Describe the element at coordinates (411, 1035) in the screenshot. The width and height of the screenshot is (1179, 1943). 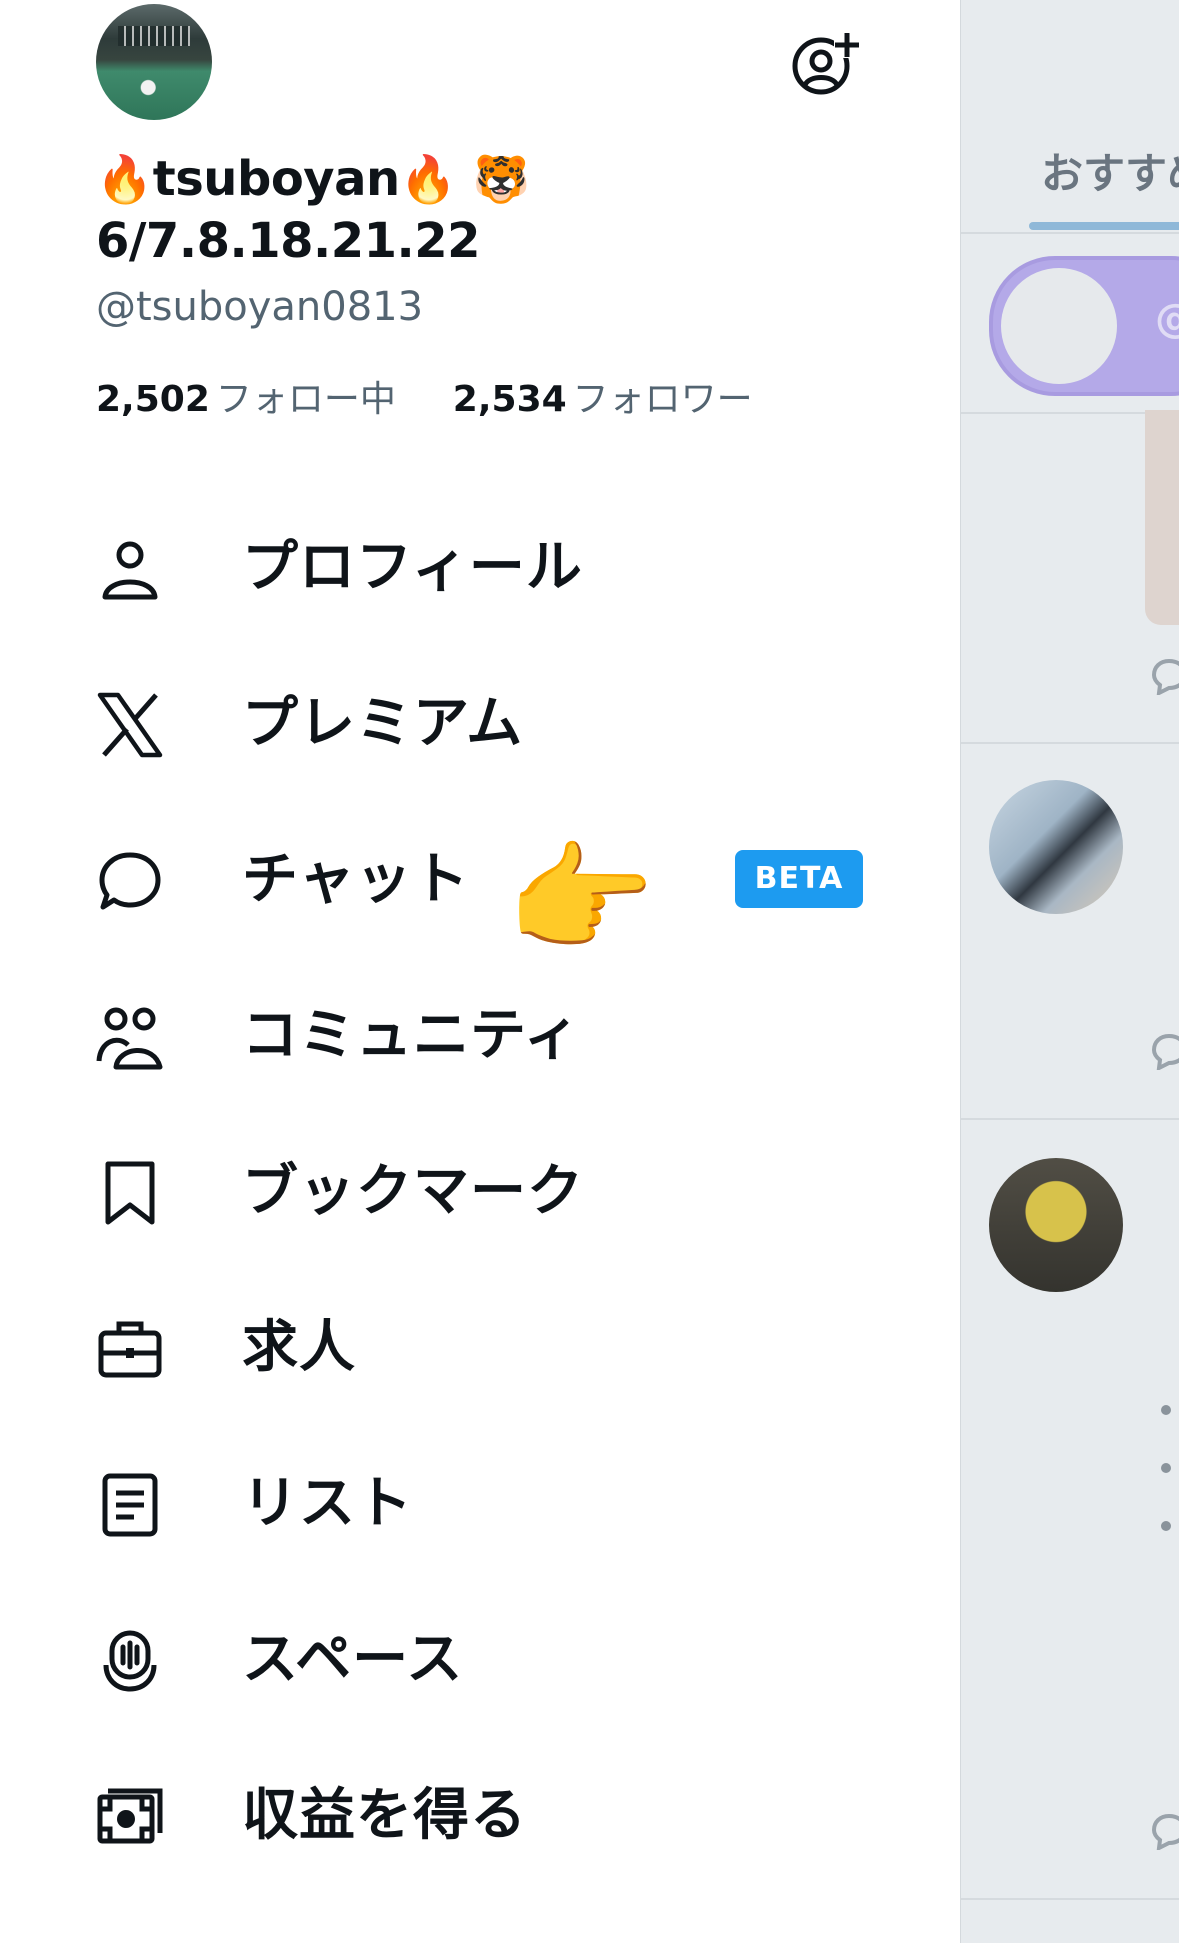
I see `menu-label-communities: コミュニティ` at that location.